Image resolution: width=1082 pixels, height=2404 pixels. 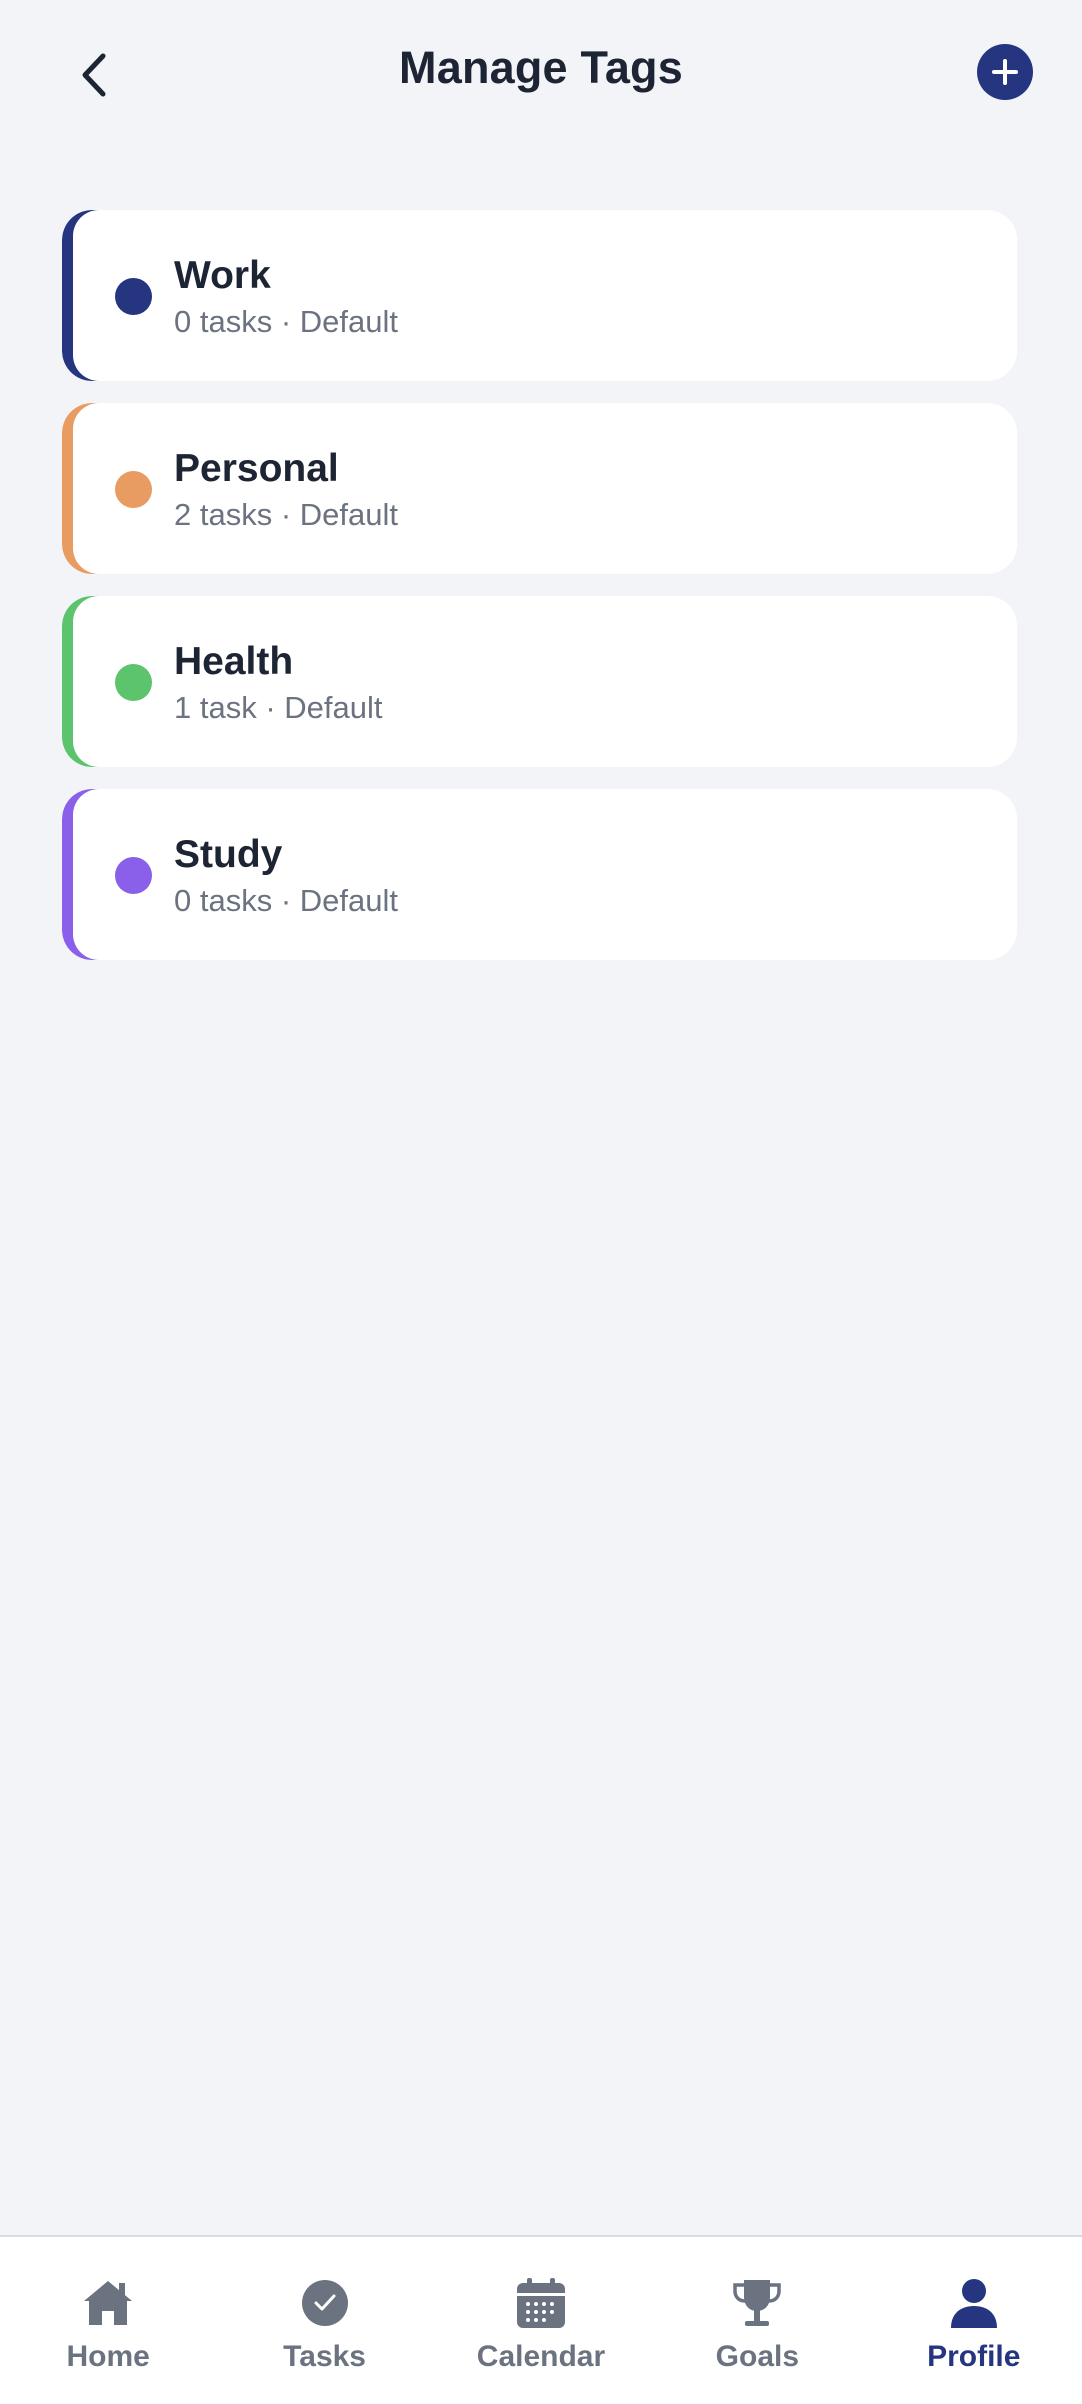 What do you see at coordinates (325, 2303) in the screenshot?
I see `check-circle-icon` at bounding box center [325, 2303].